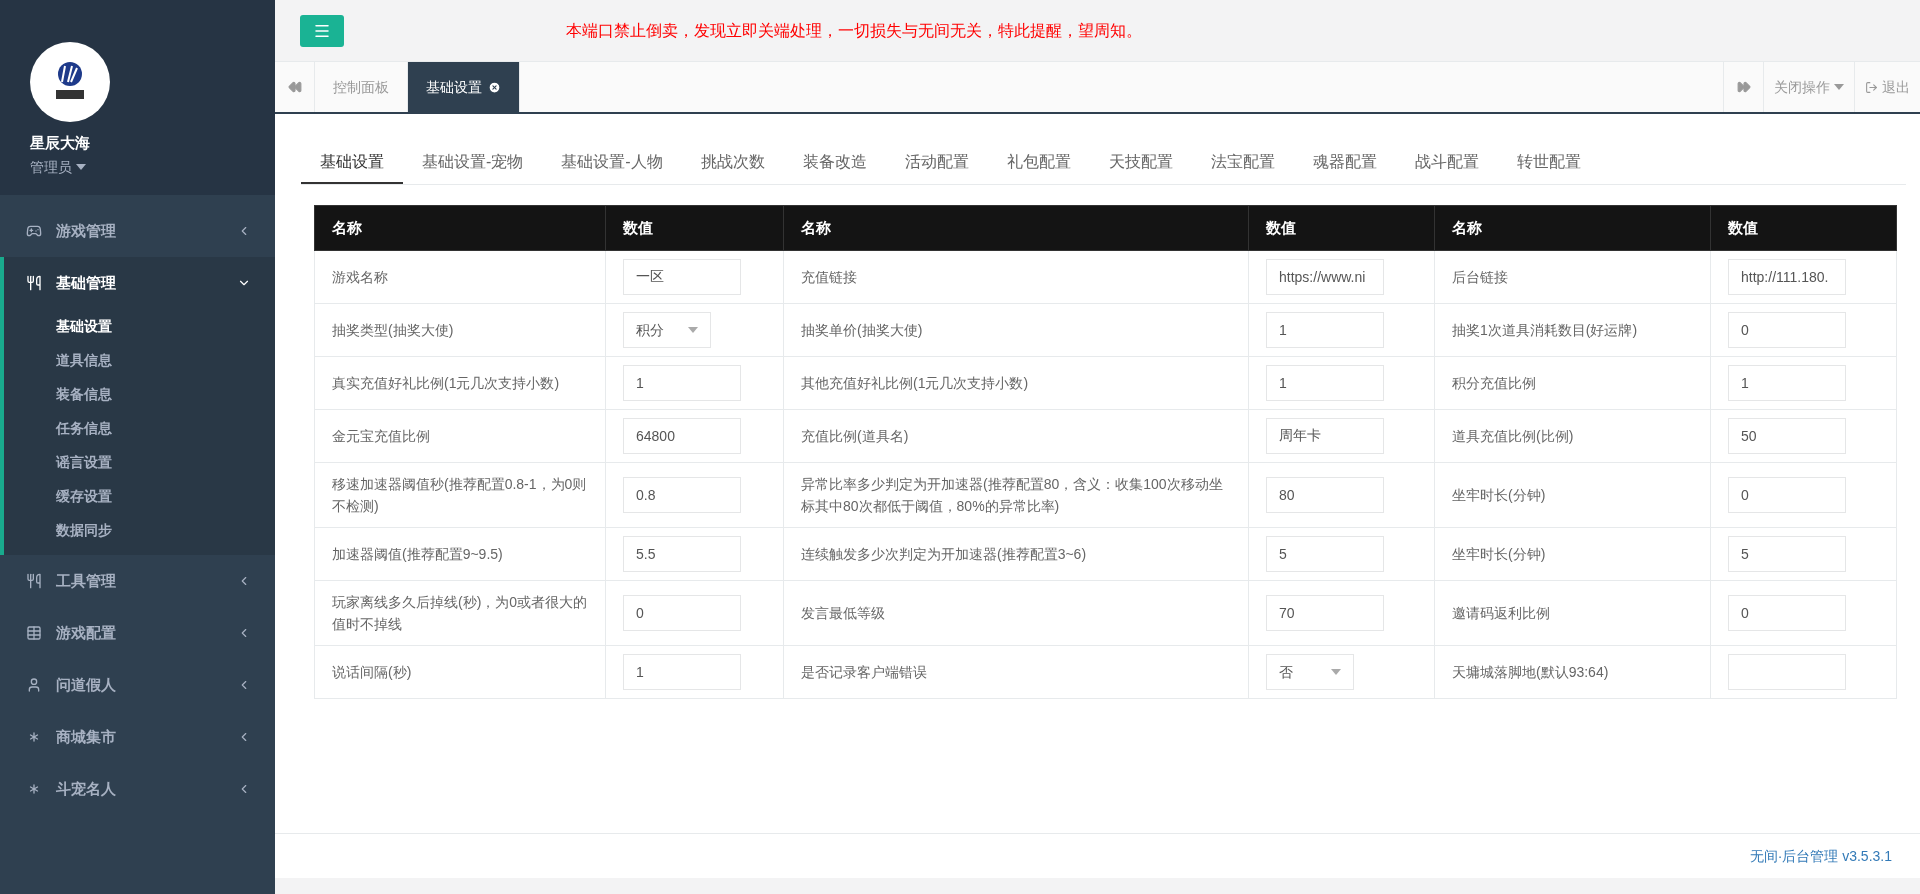  I want to click on sidebar-subitem: 任务信息, so click(139, 428).